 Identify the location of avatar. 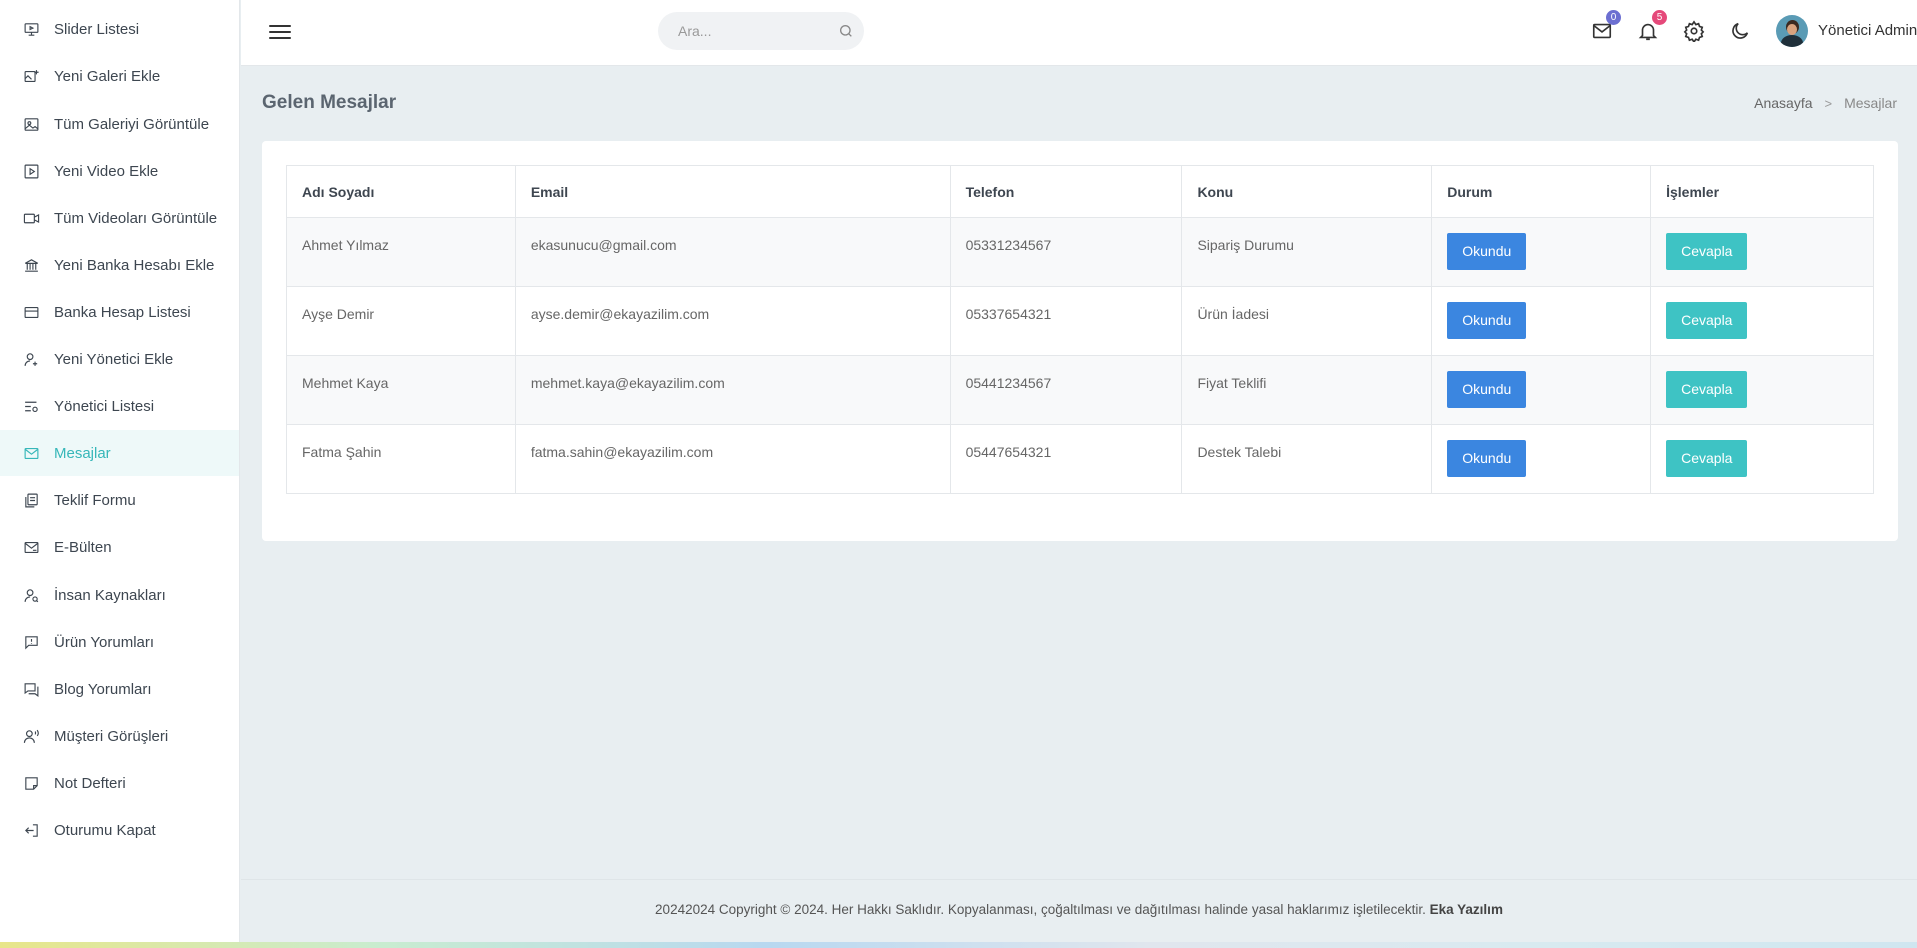
(1792, 31).